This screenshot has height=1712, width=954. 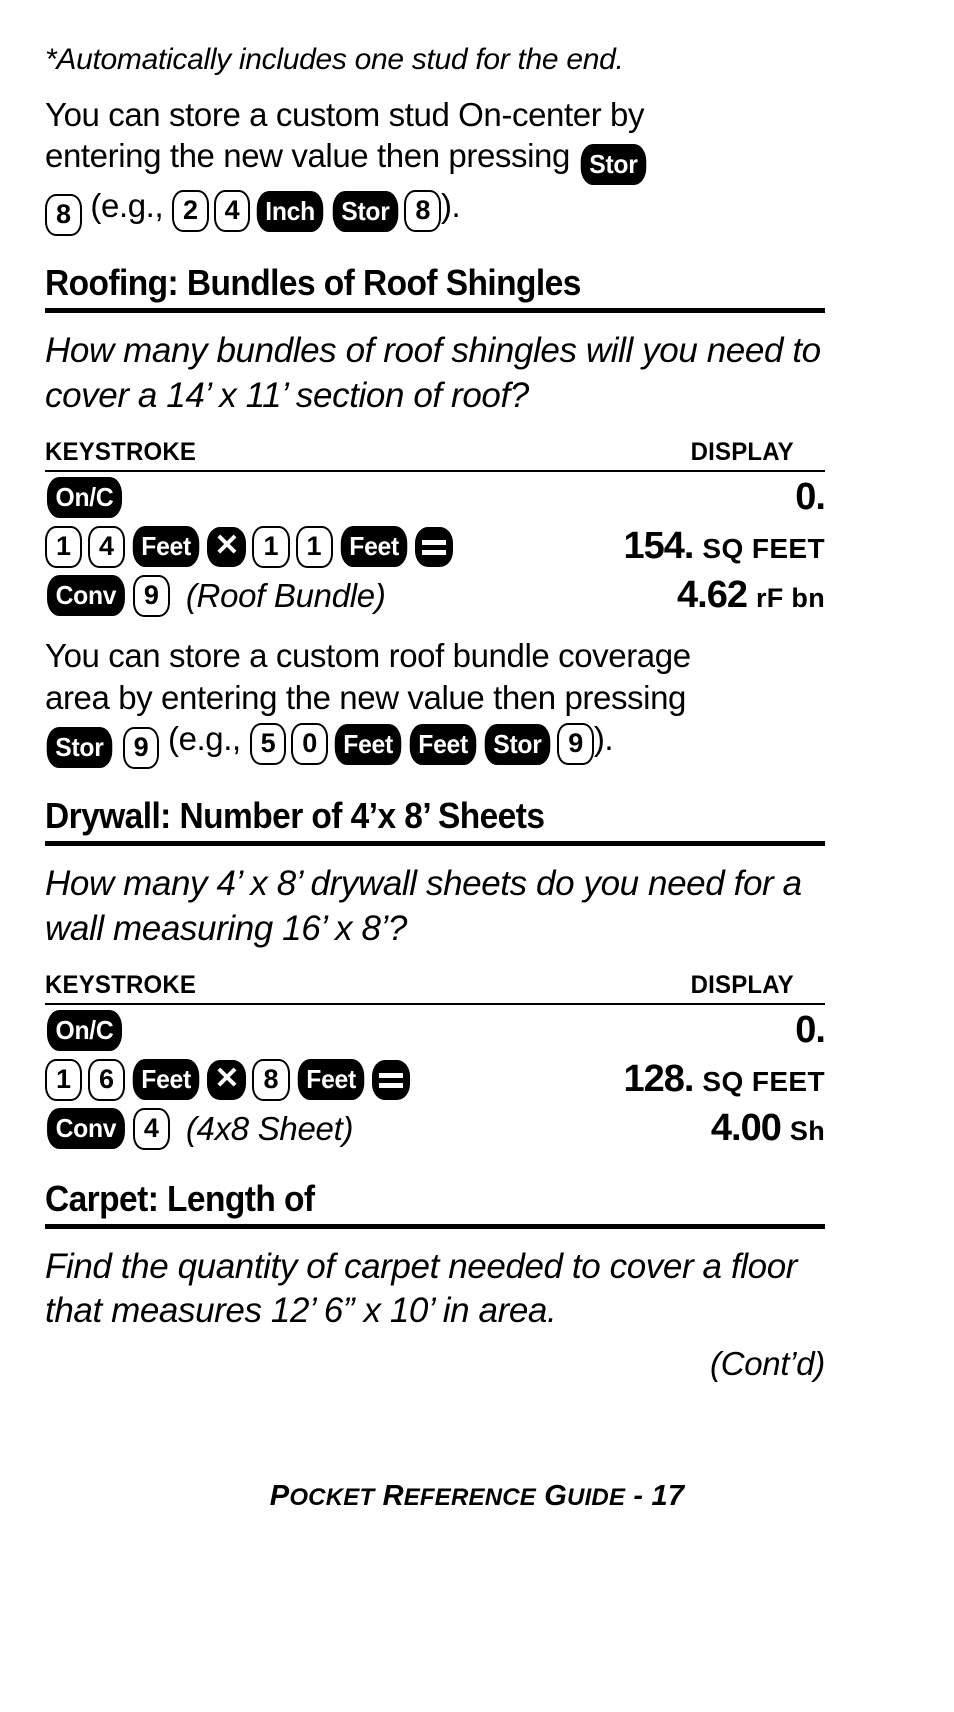 I want to click on display-value: 4.00, so click(x=746, y=1128).